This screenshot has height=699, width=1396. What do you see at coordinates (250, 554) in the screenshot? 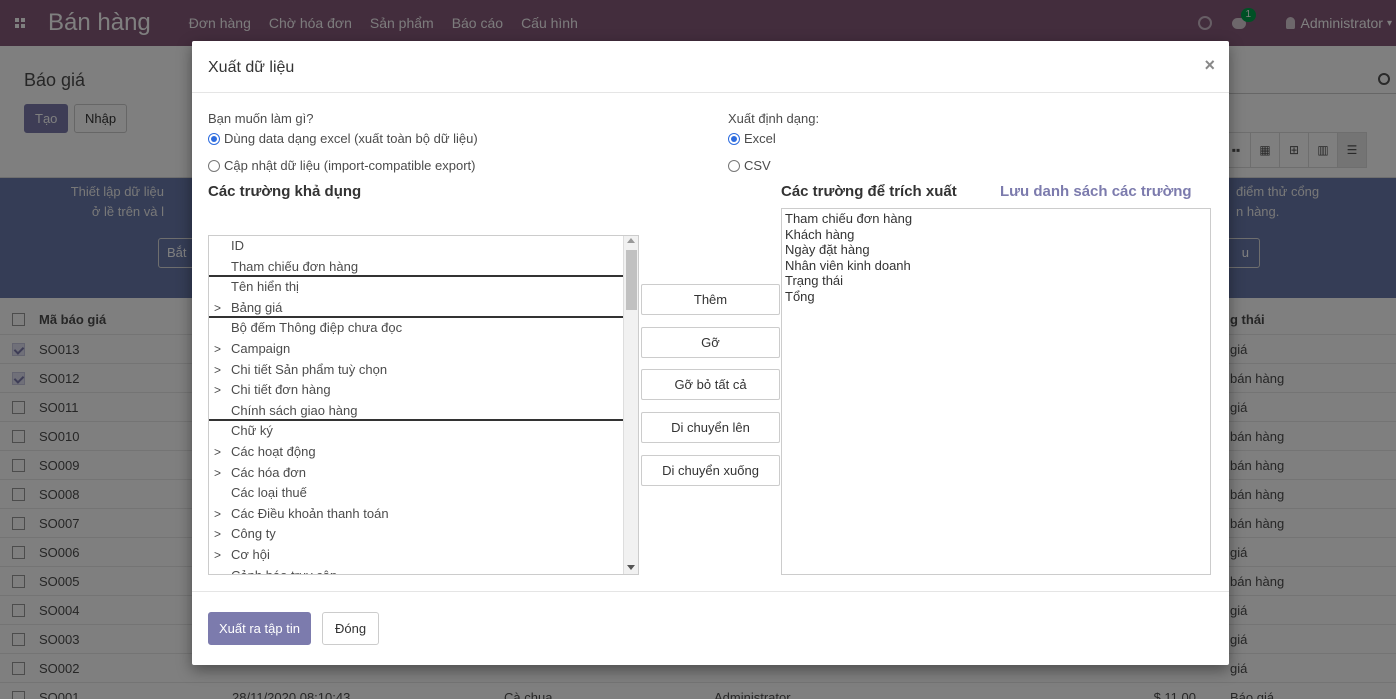
I see `field-label: Cơ hội` at bounding box center [250, 554].